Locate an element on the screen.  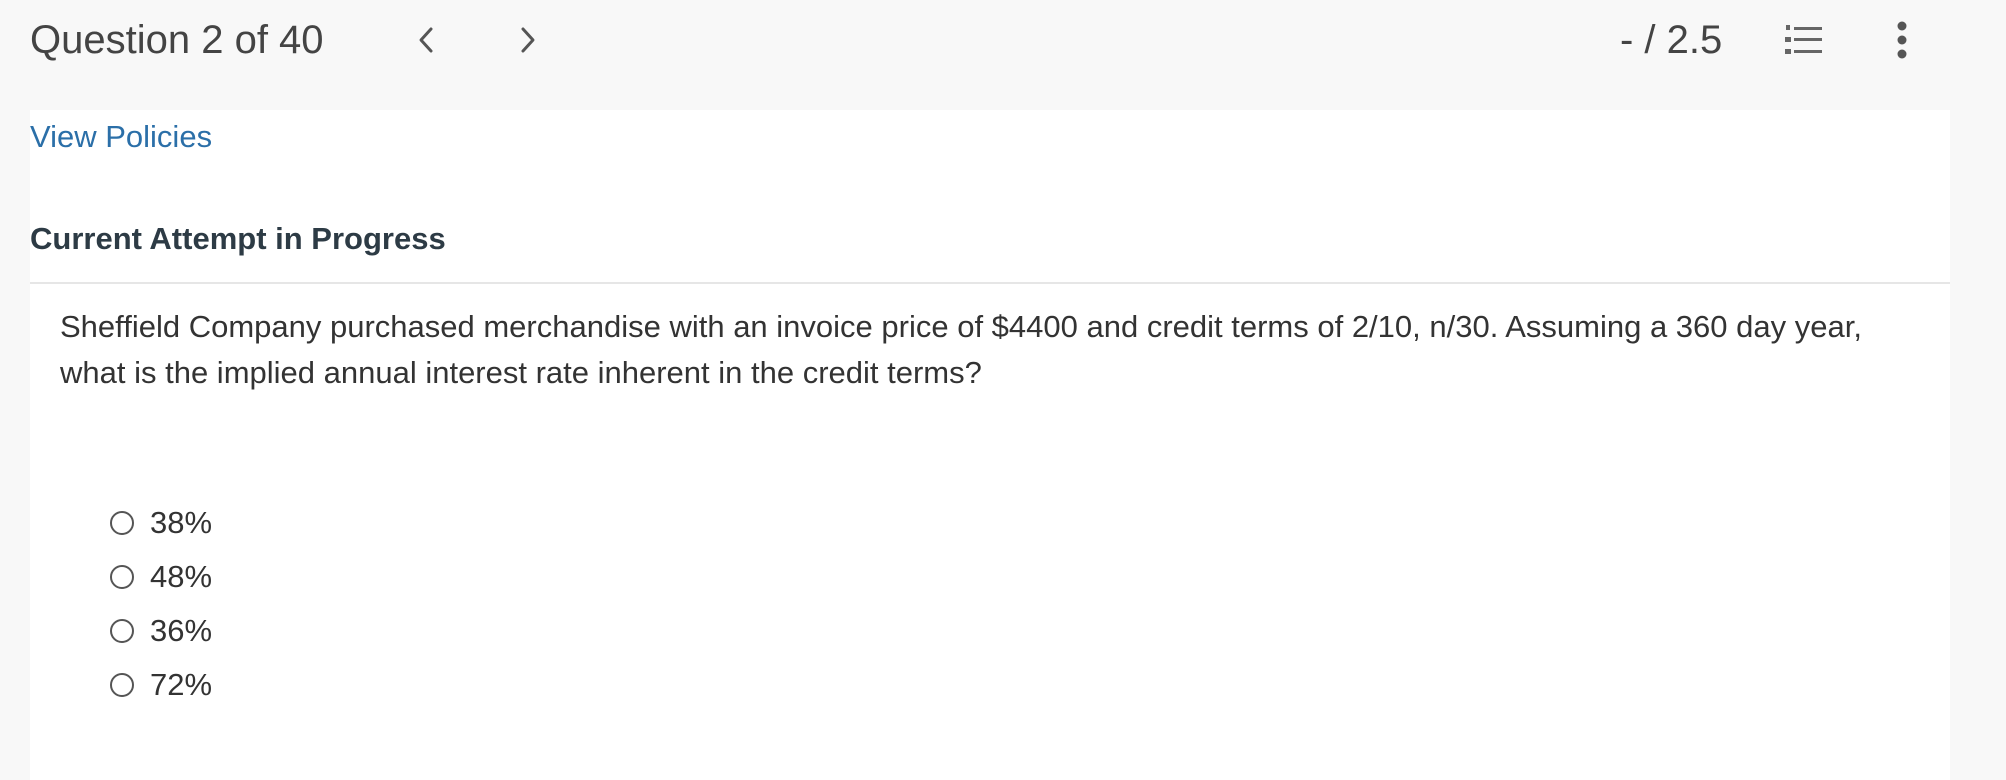
answer-option-label: 72% is located at coordinates (181, 684).